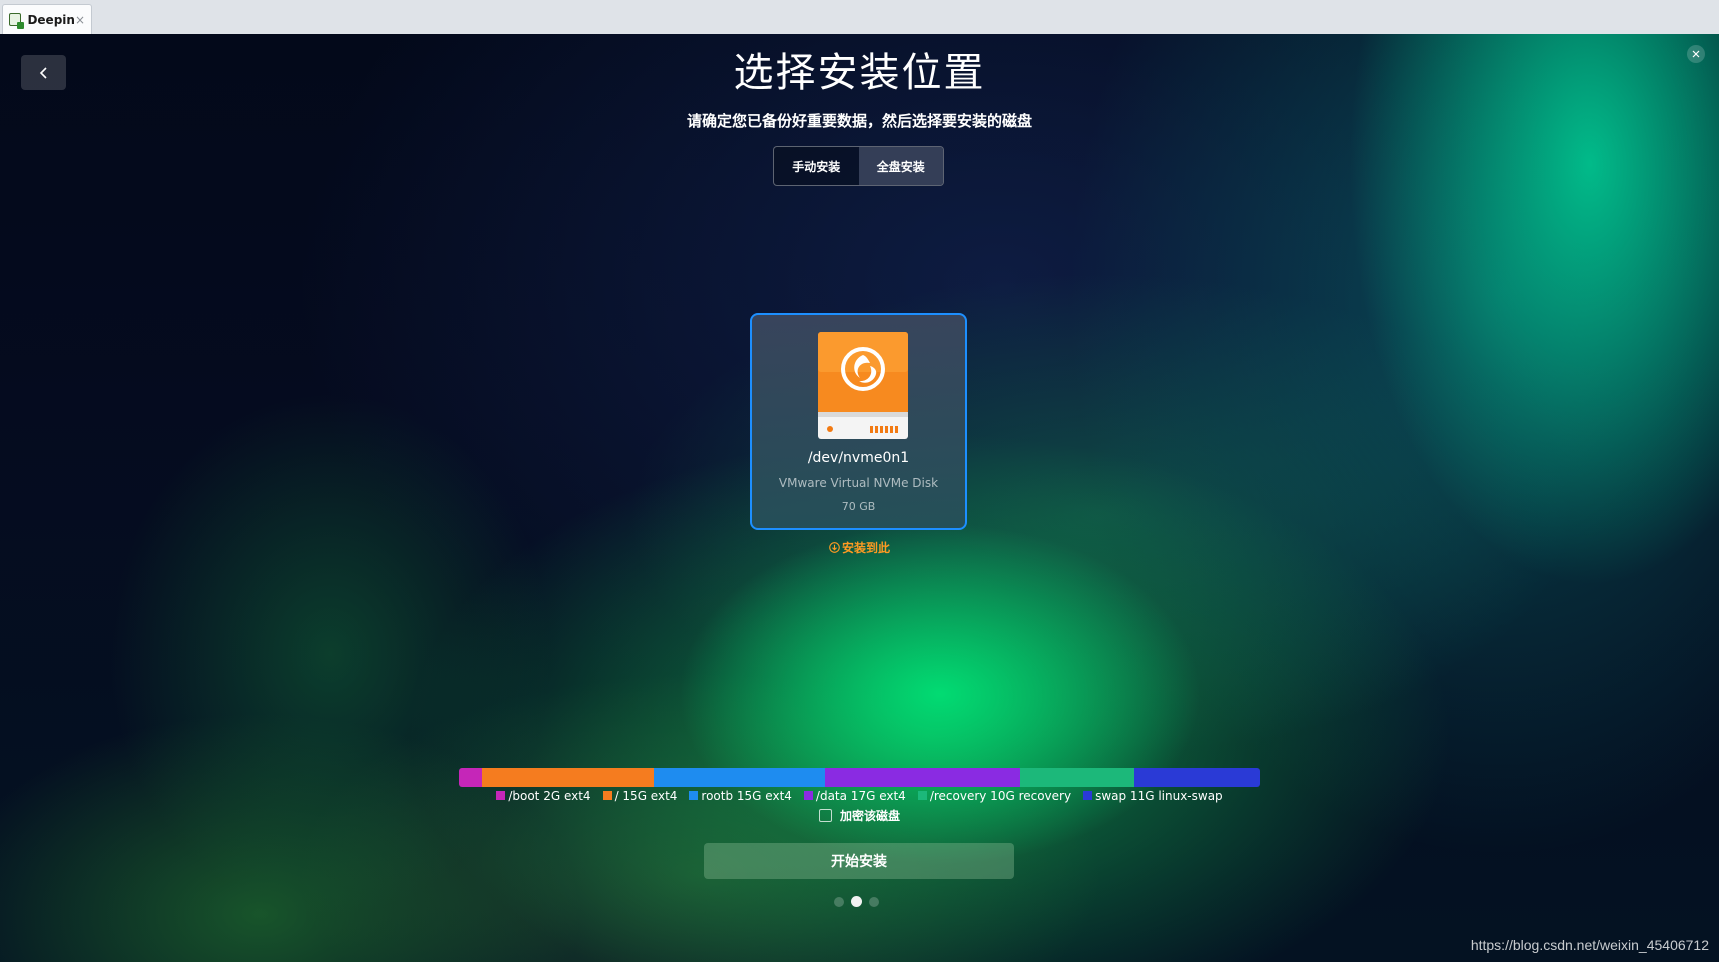 This screenshot has height=962, width=1719. Describe the element at coordinates (1000, 796) in the screenshot. I see `partition-legend-label: /recovery 10G recovery` at that location.